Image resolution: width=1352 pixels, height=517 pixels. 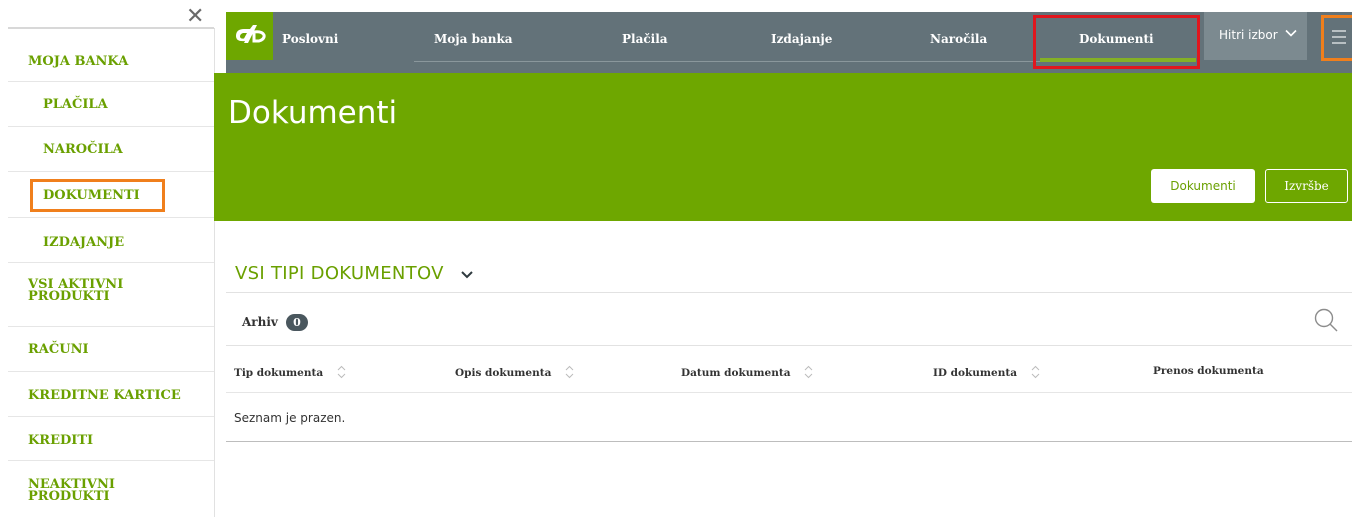 I want to click on sidebar-item-izdajanje: IZDAJANJE, so click(x=111, y=240).